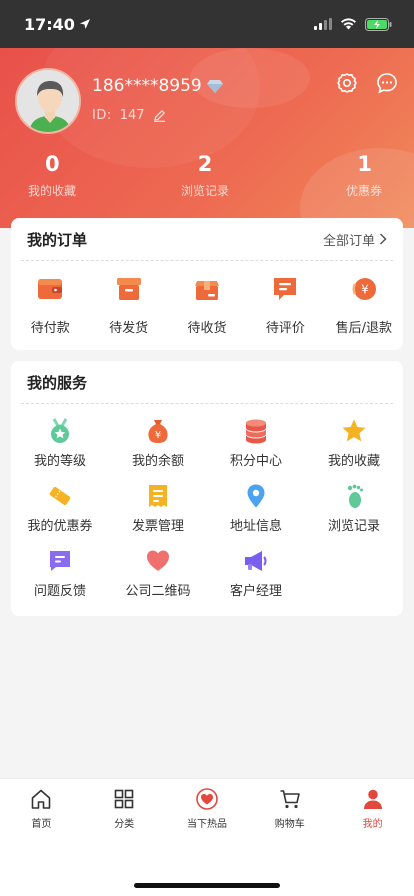 Image resolution: width=414 pixels, height=896 pixels. I want to click on service-invoice-management-label: 发票管理, so click(157, 526).